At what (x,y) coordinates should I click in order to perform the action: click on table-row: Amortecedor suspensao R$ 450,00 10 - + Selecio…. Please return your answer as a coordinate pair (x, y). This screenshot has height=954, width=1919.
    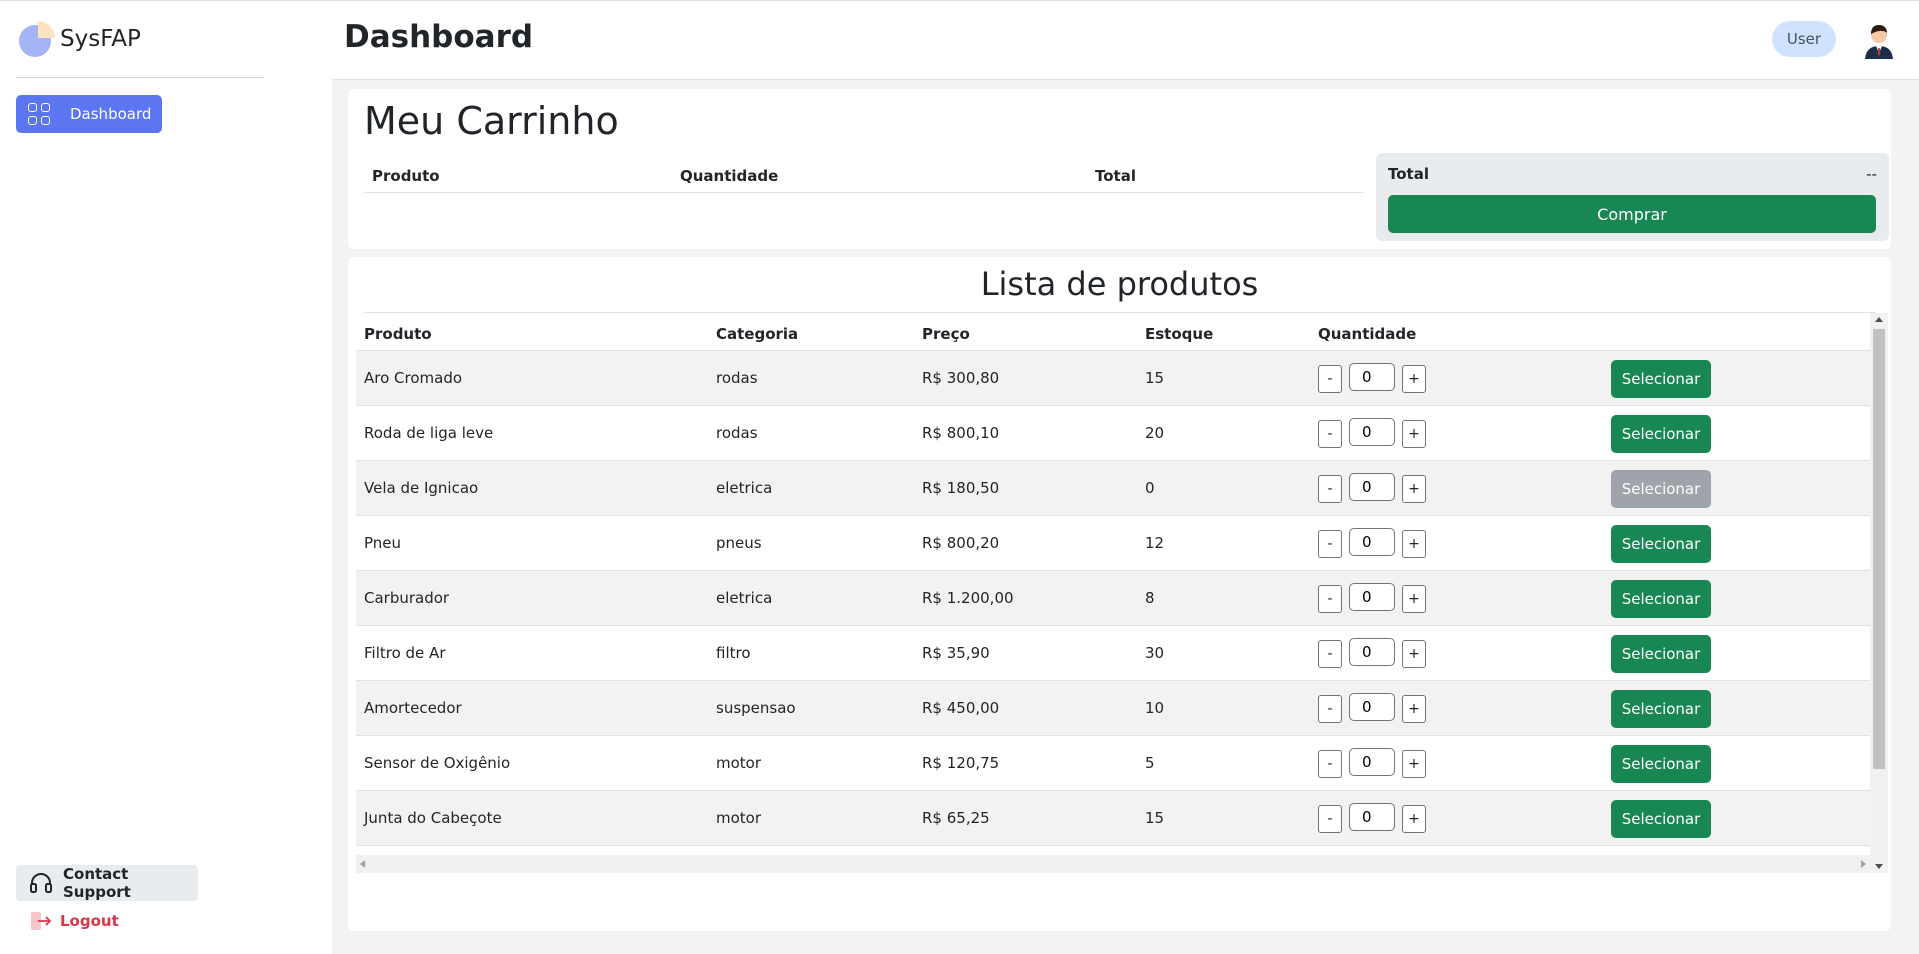
    Looking at the image, I should click on (1113, 708).